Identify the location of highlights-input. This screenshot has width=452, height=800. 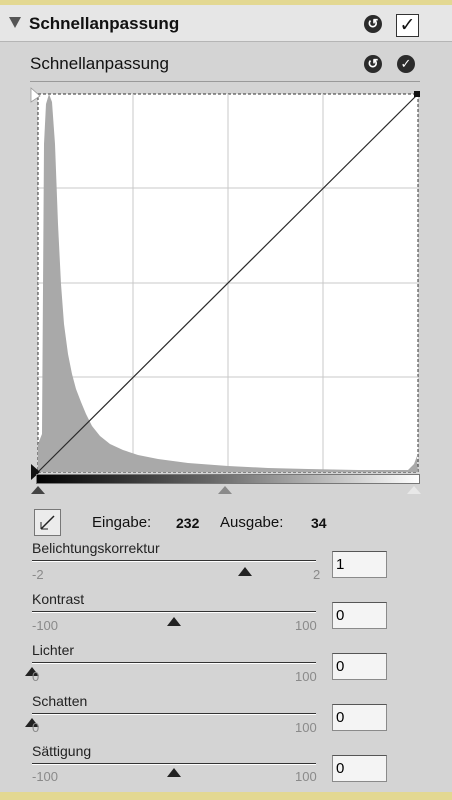
(359, 666).